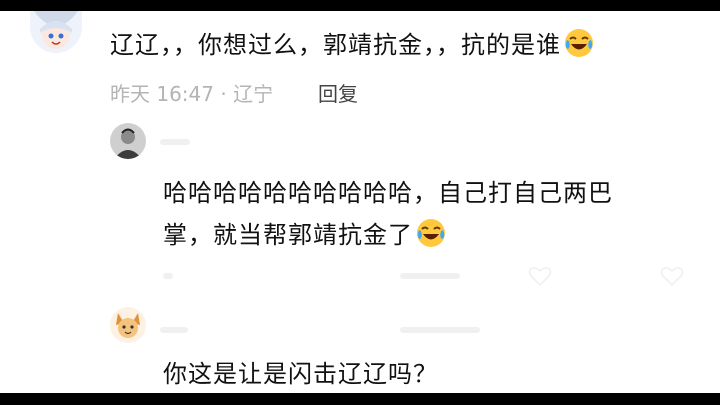 This screenshot has width=720, height=405. Describe the element at coordinates (338, 92) in the screenshot. I see `reply-button: 回复` at that location.